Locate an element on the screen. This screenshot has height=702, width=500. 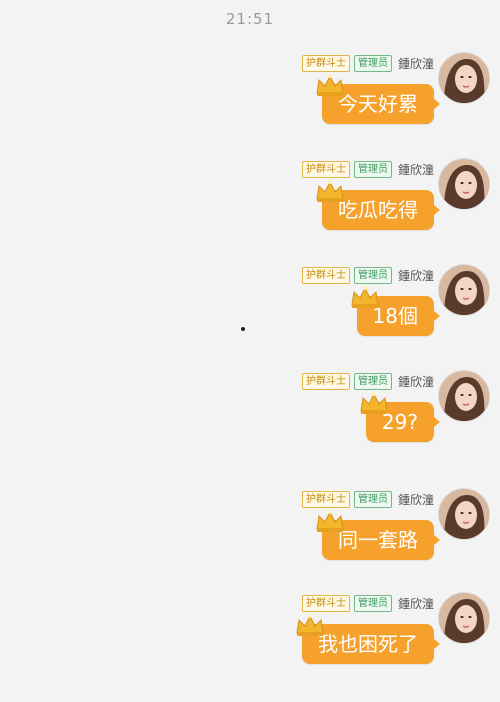
message-bubble: 吃瓜吃得 is located at coordinates (378, 205).